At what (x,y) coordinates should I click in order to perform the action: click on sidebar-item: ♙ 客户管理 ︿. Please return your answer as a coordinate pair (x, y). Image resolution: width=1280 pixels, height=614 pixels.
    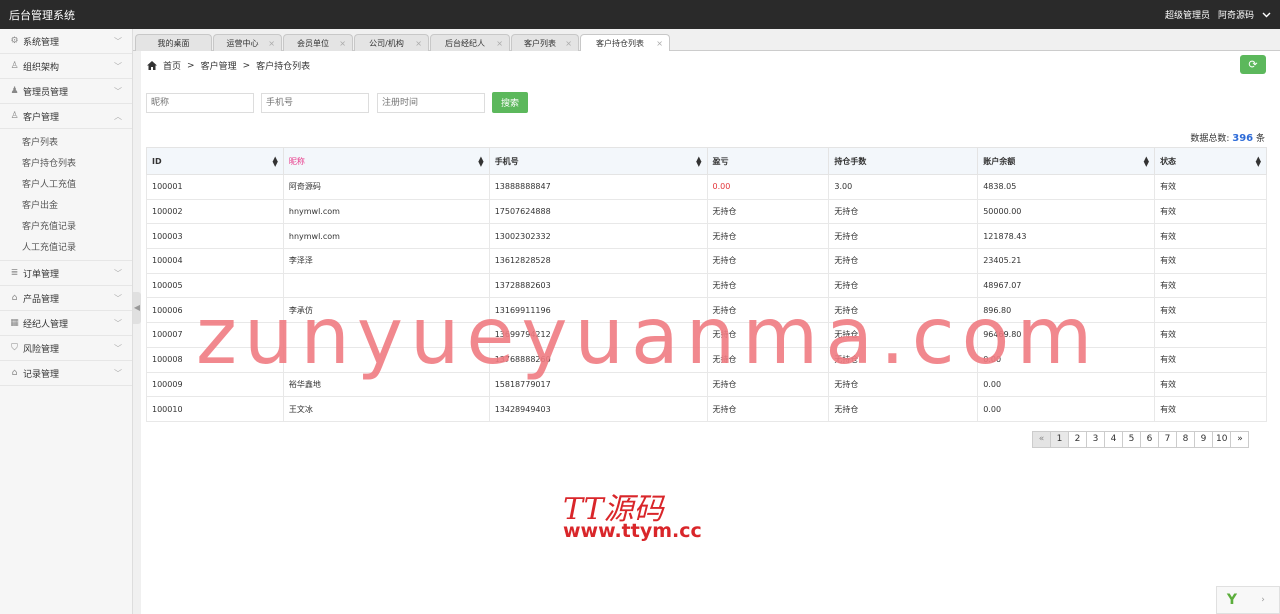
    Looking at the image, I should click on (66, 116).